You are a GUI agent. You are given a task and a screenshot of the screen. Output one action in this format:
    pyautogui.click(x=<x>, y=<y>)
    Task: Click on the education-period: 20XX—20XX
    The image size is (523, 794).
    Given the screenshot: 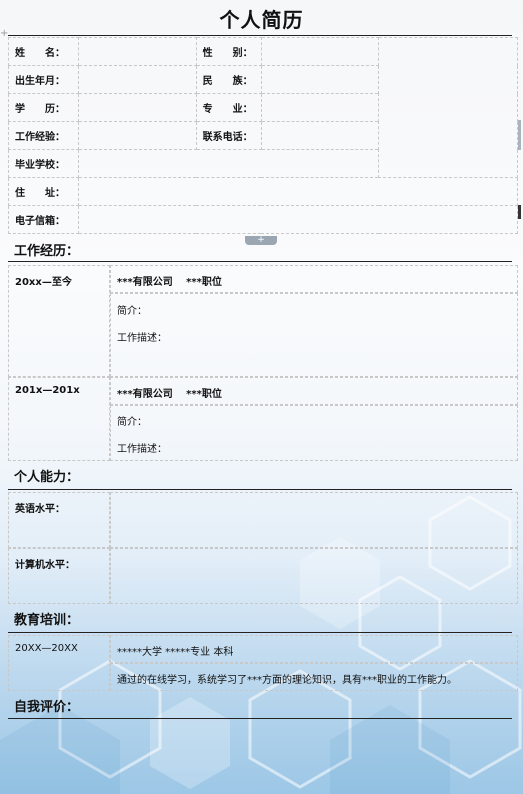 What is the action you would take?
    pyautogui.click(x=46, y=648)
    